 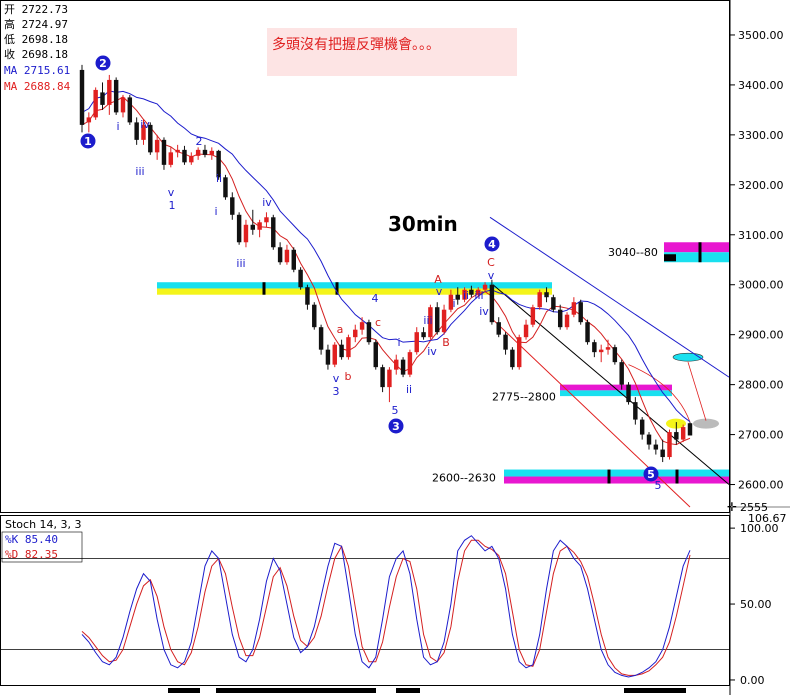 I want to click on wave-minor-label: 1, so click(x=172, y=205).